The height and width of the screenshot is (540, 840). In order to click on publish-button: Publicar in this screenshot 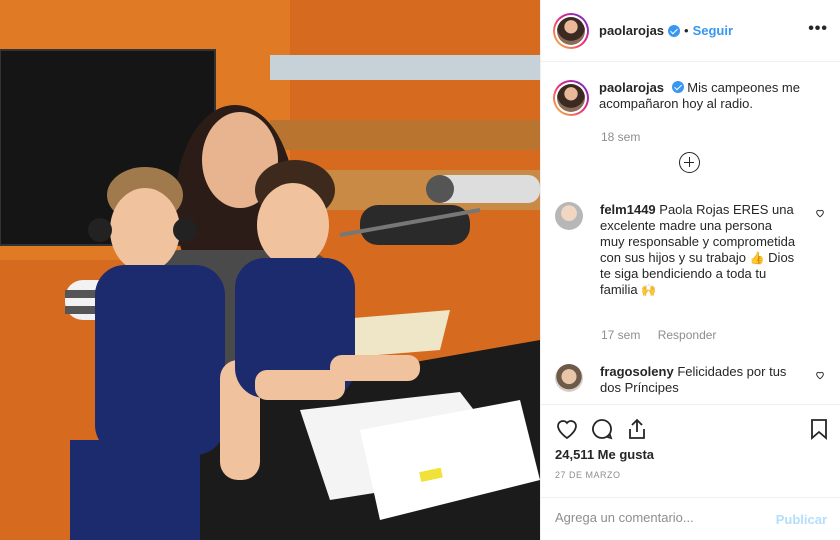, I will do `click(801, 519)`.